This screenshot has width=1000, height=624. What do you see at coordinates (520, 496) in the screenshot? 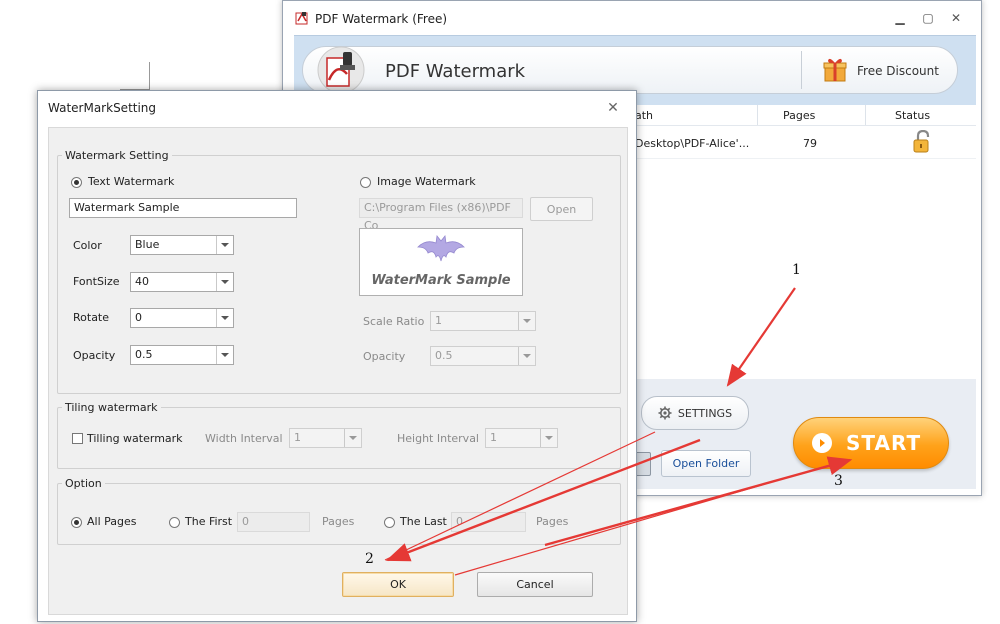
I see `thin-line-settings-to-ok` at bounding box center [520, 496].